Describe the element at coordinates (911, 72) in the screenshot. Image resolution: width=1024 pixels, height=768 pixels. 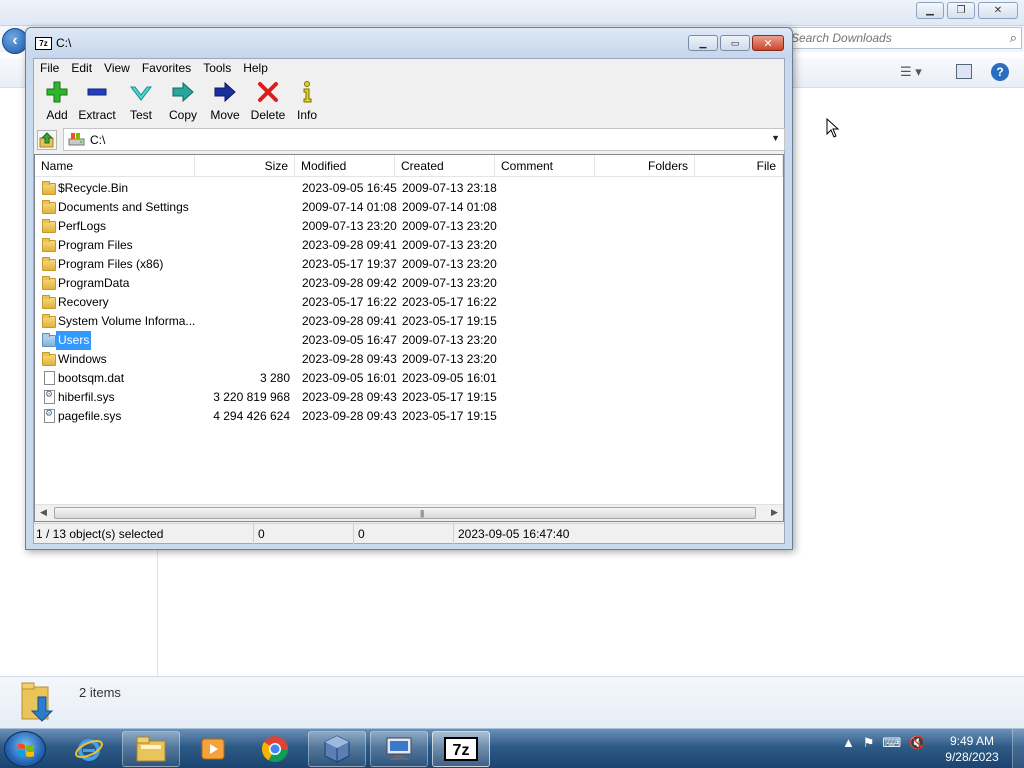
I see `view-options-icon: ☰ ▾` at that location.